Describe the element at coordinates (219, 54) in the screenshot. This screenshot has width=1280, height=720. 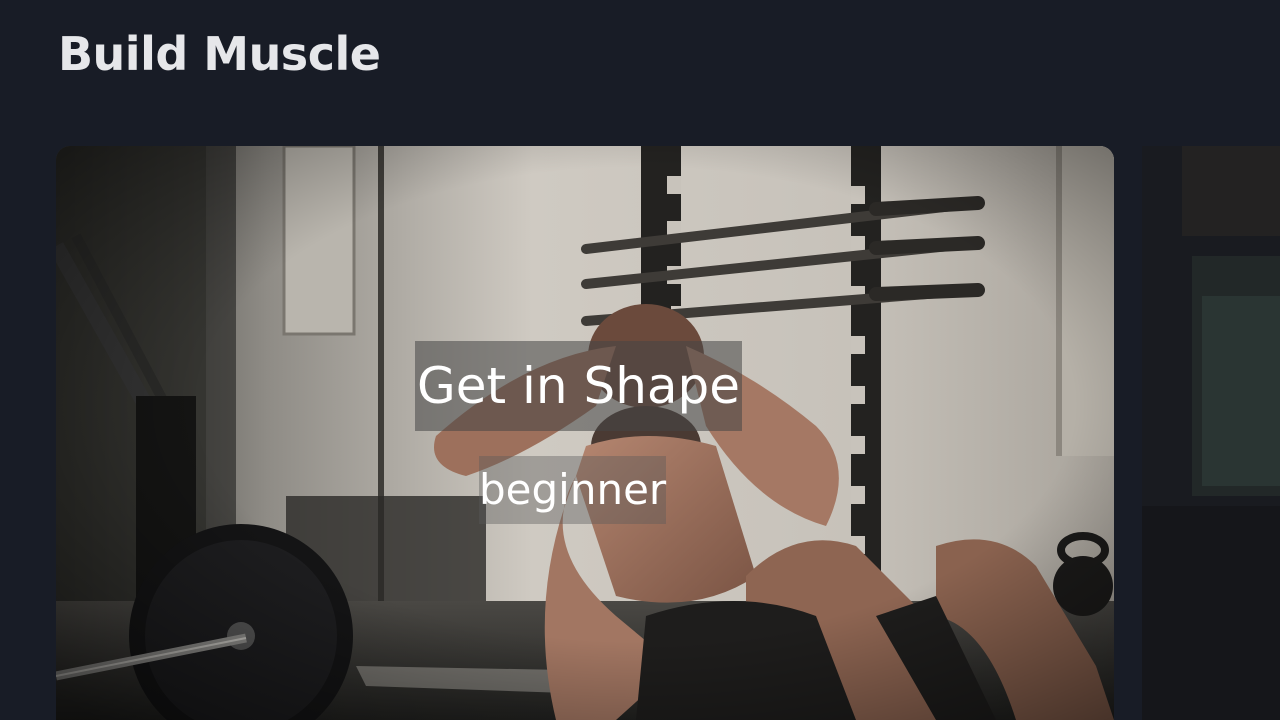
I see `section-title: Build Muscle` at that location.